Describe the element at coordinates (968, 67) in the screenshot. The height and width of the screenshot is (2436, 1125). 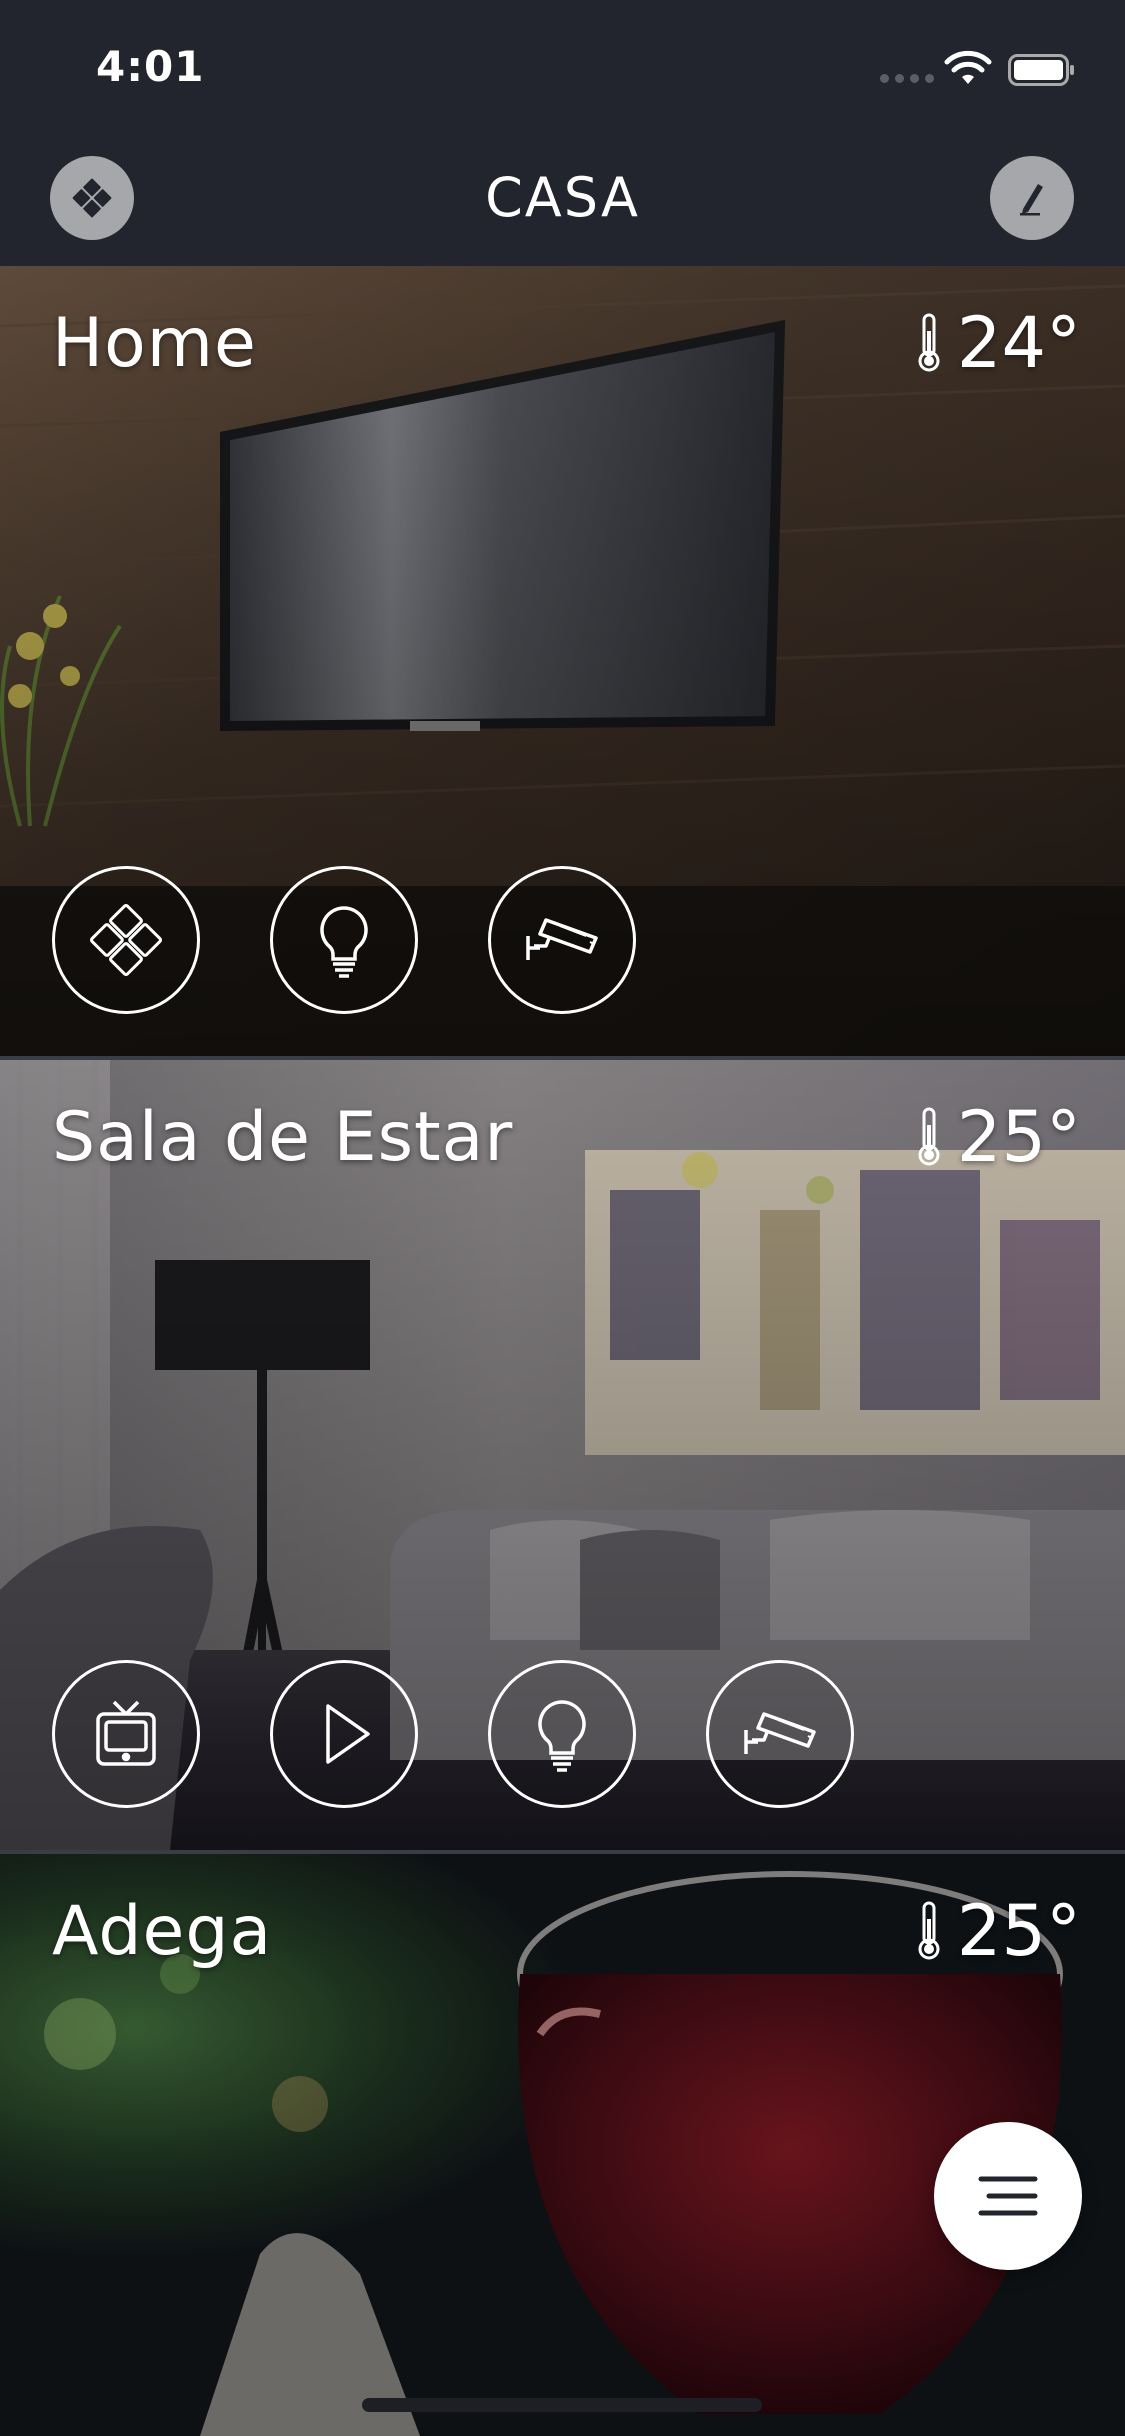
I see `wifi-icon` at that location.